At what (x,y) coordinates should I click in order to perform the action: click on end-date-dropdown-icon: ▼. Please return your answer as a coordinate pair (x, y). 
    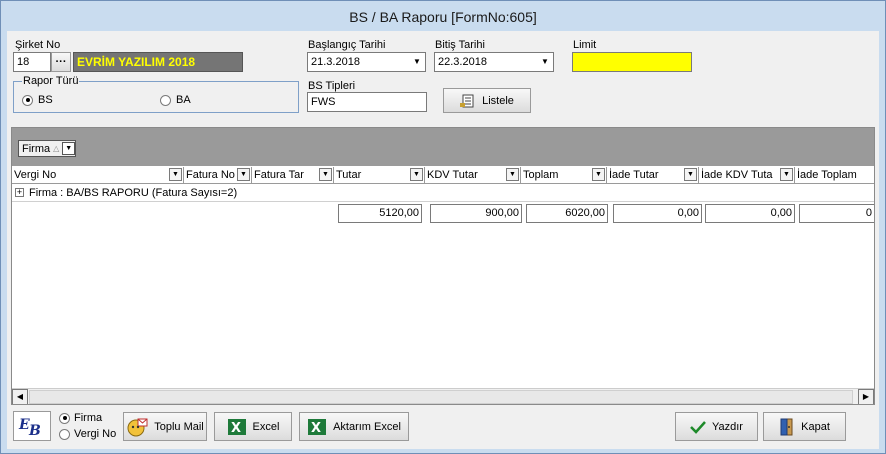
    Looking at the image, I should click on (545, 62).